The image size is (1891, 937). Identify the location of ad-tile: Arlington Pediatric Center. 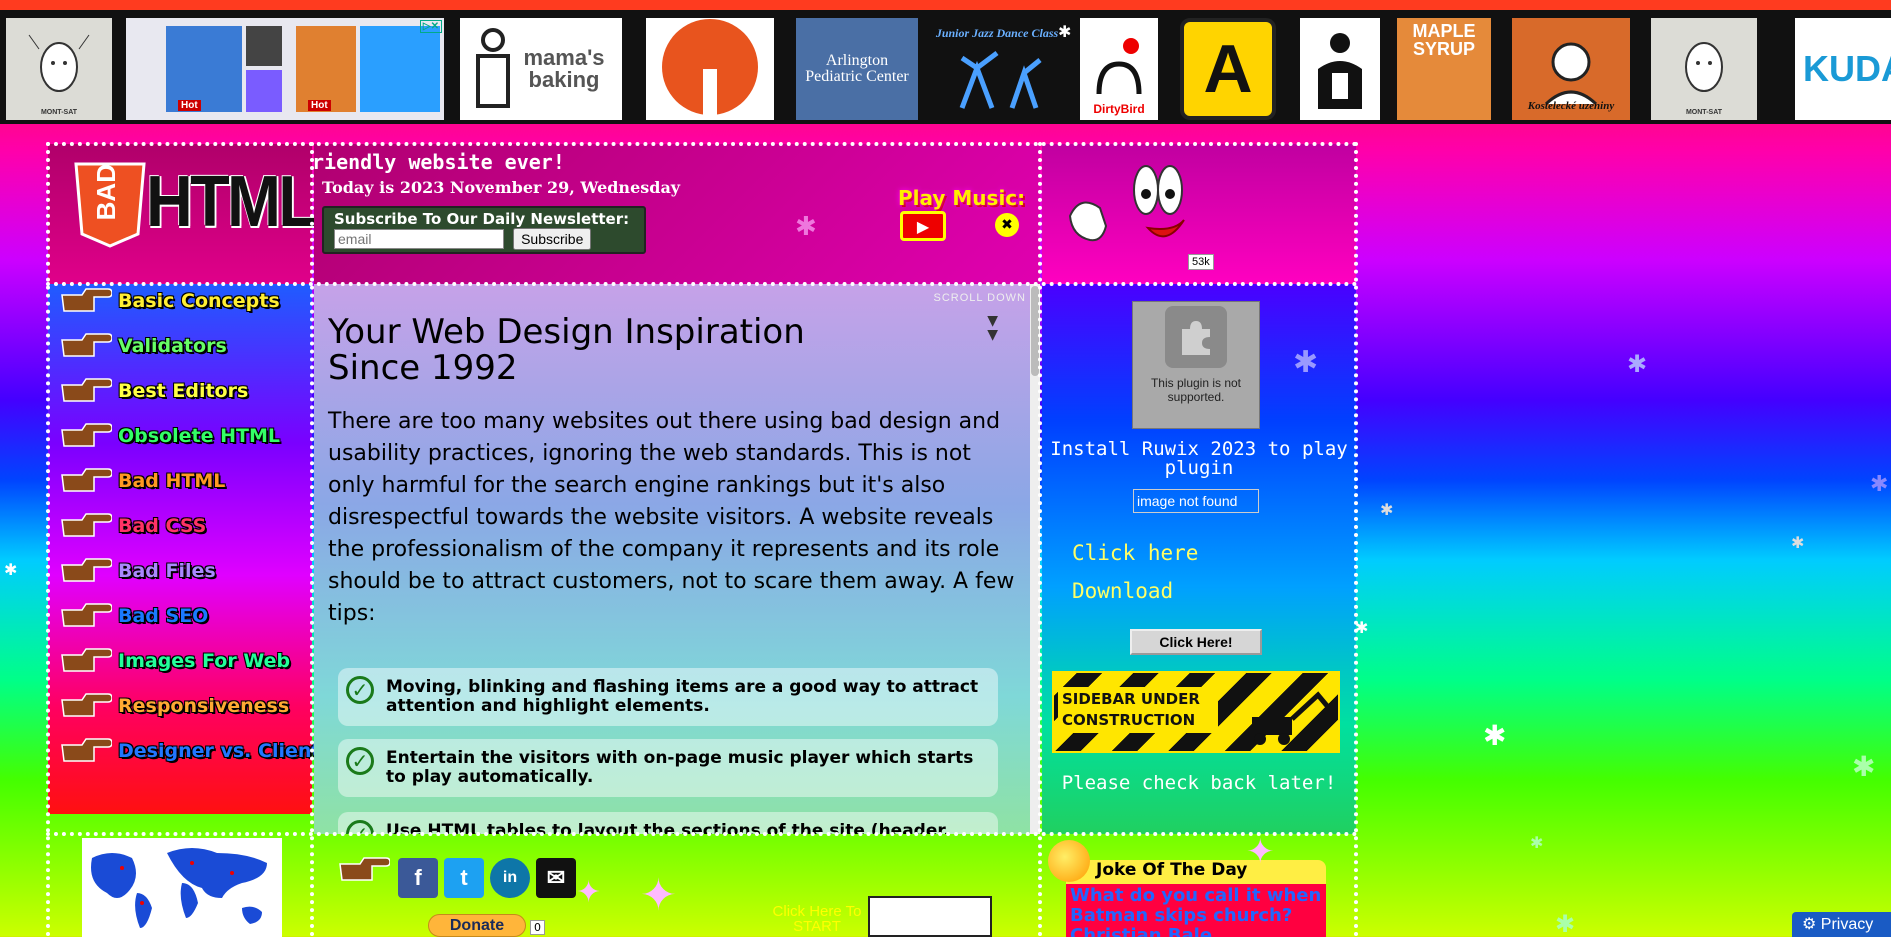
(857, 69).